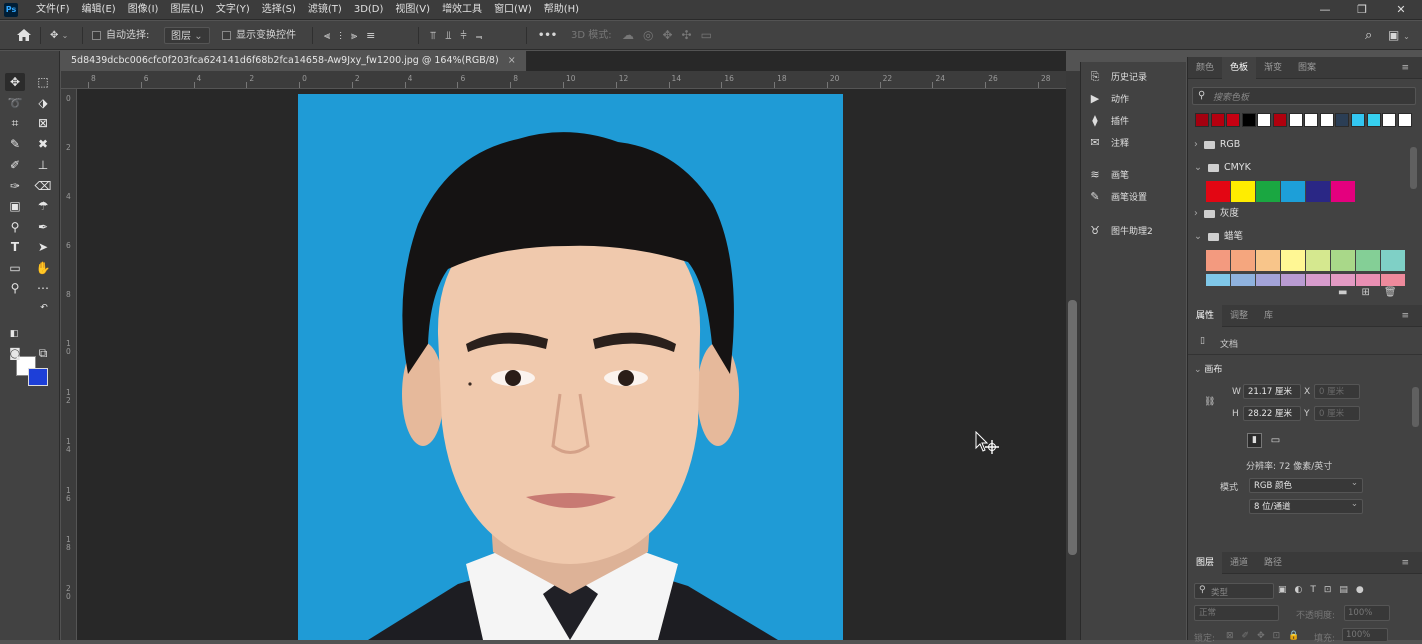 Image resolution: width=1422 pixels, height=644 pixels. What do you see at coordinates (1117, 77) in the screenshot?
I see `history-panel-button: ⎘ 历史记录` at bounding box center [1117, 77].